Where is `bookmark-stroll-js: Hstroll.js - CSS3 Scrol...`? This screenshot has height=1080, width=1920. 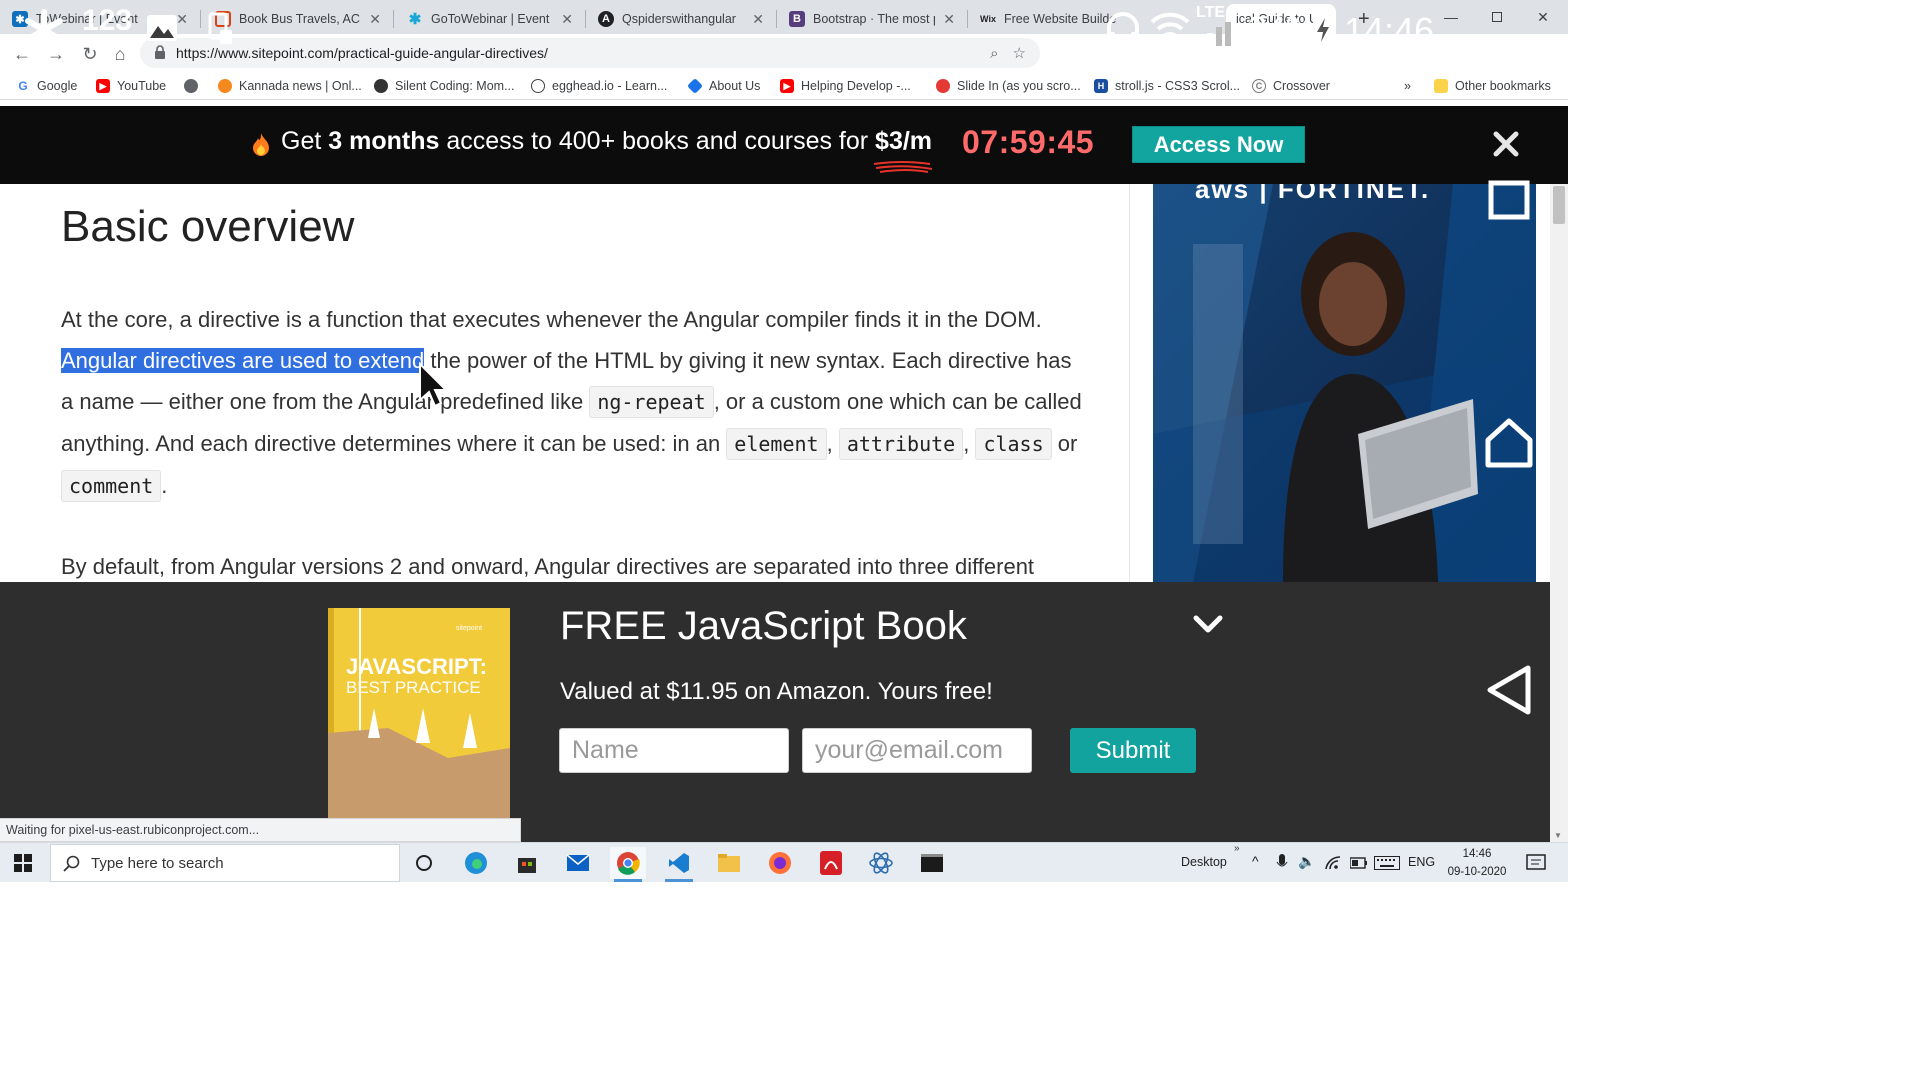 bookmark-stroll-js: Hstroll.js - CSS3 Scrol... is located at coordinates (1167, 86).